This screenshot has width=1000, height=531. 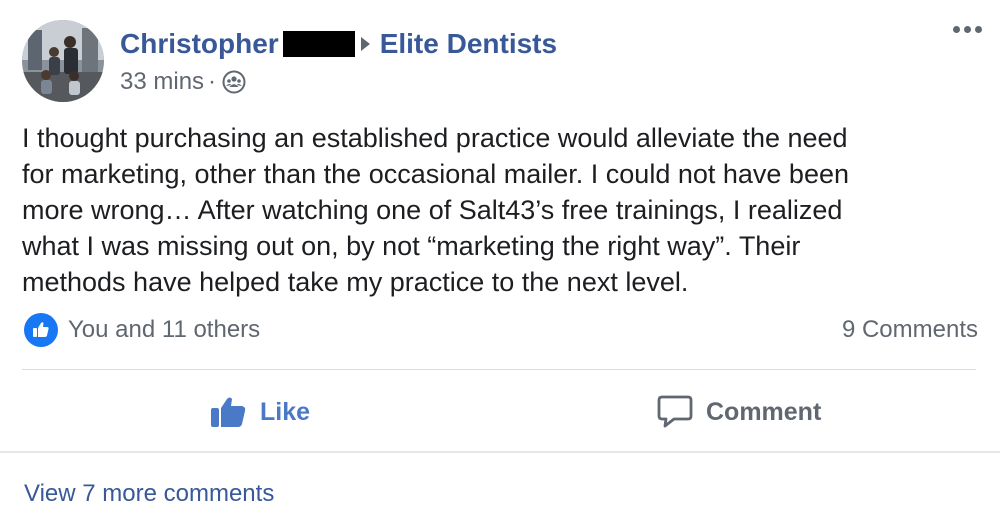 What do you see at coordinates (764, 411) in the screenshot?
I see `comment-label: Comment` at bounding box center [764, 411].